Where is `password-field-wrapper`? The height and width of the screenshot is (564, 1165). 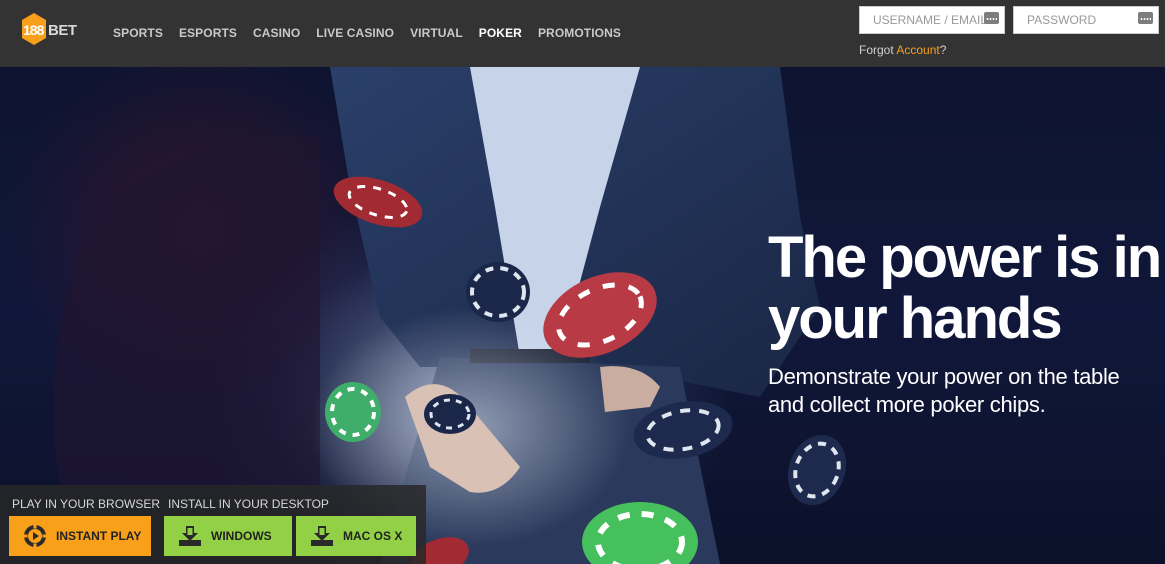
password-field-wrapper is located at coordinates (1086, 20).